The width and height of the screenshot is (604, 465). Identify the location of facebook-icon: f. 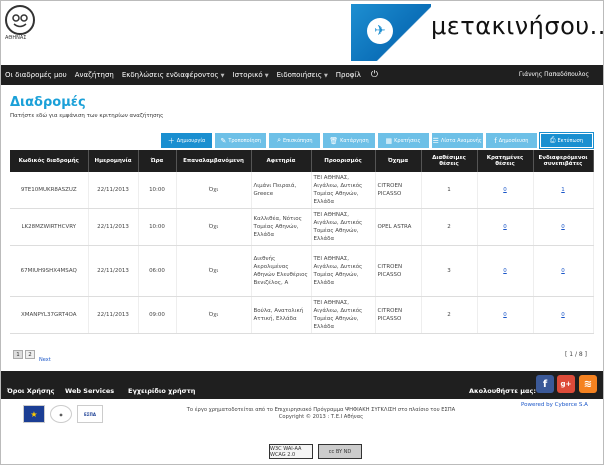
(545, 384).